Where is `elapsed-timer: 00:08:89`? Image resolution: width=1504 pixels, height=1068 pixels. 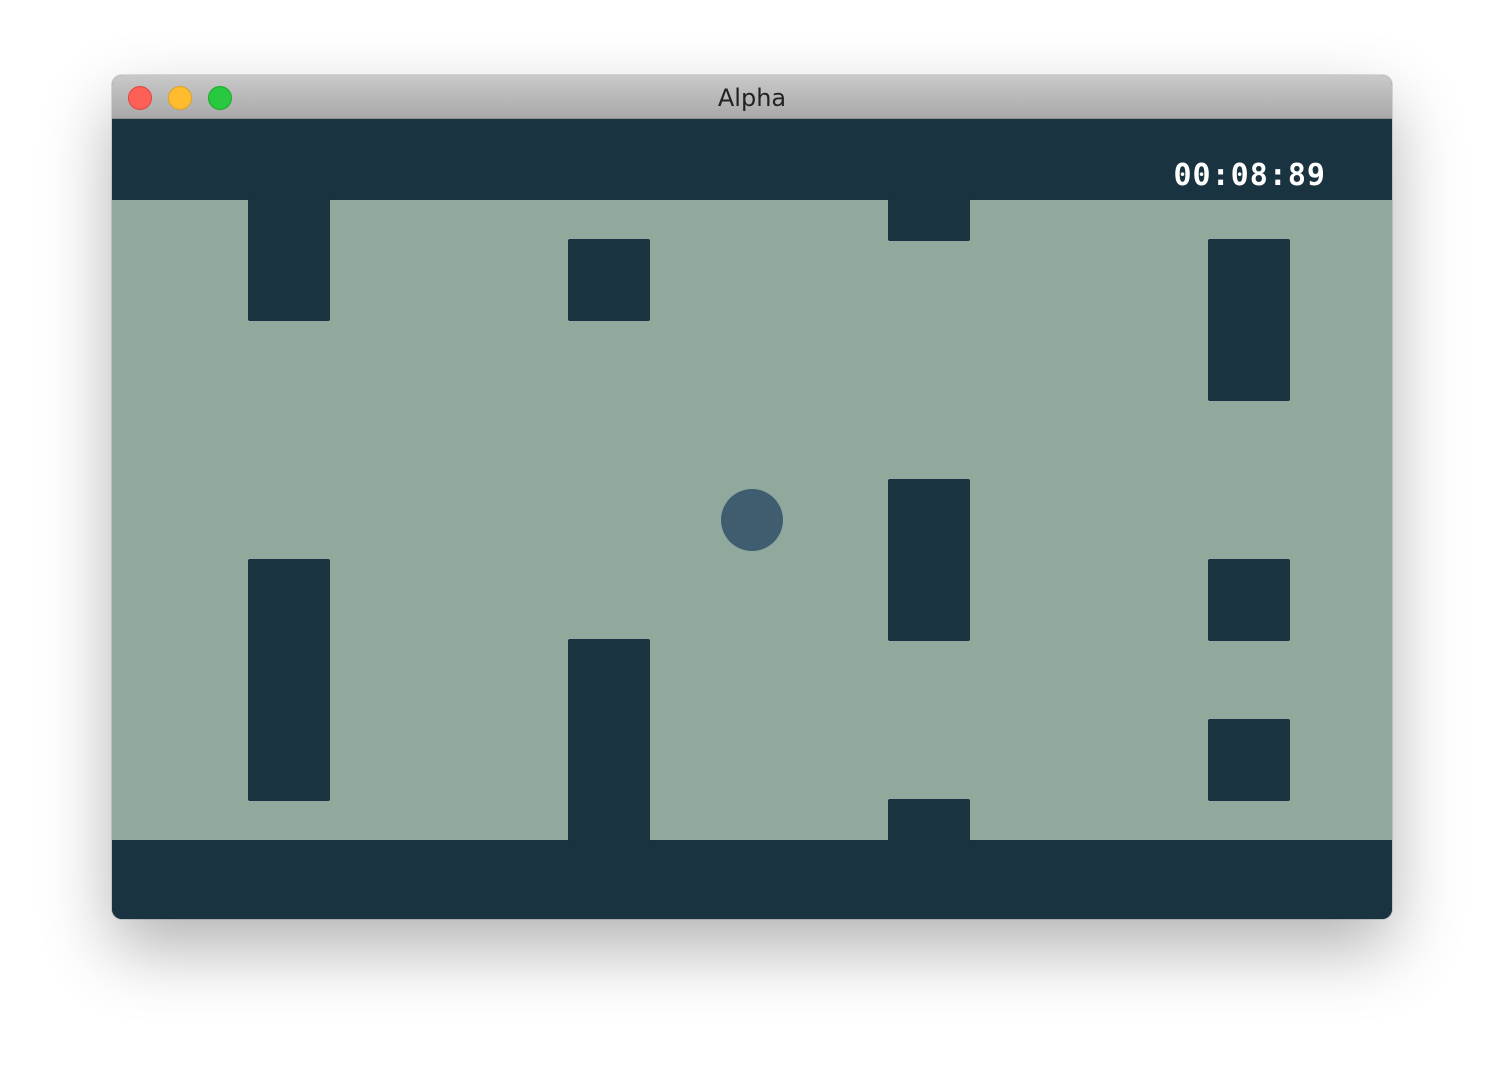
elapsed-timer: 00:08:89 is located at coordinates (1249, 175).